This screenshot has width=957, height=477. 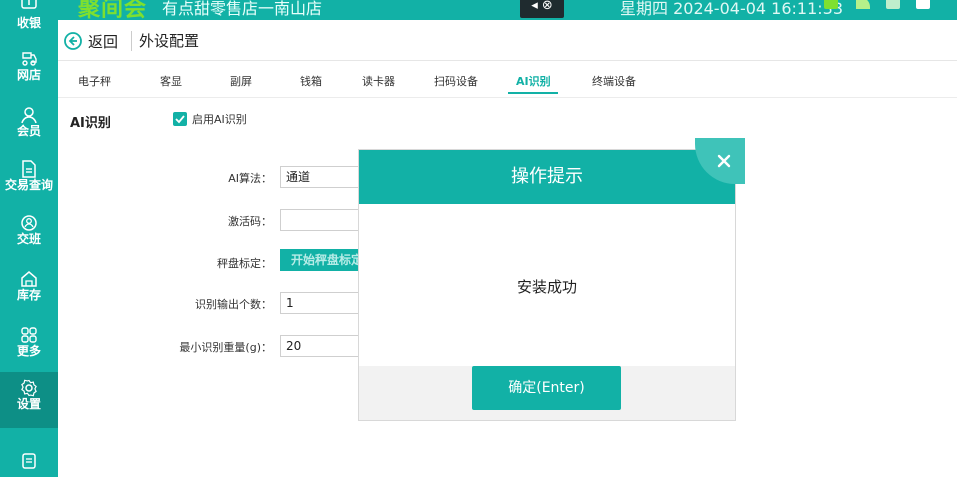 What do you see at coordinates (241, 81) in the screenshot?
I see `tab-secondary-screen: 副屏` at bounding box center [241, 81].